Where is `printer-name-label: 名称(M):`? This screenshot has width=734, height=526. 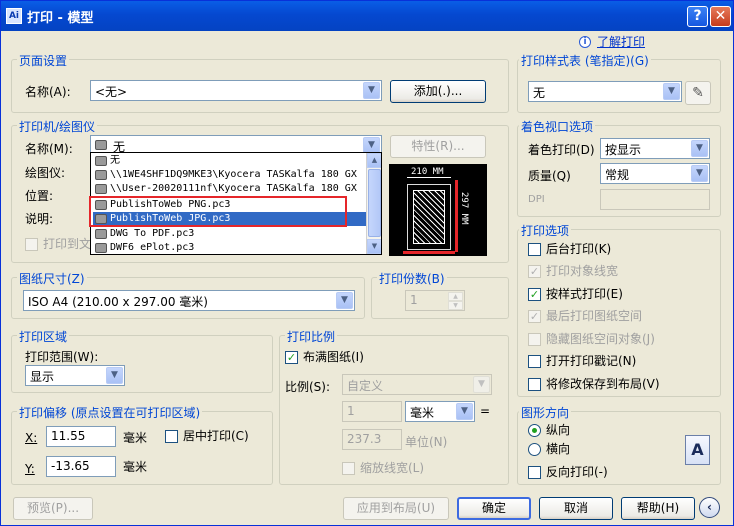
printer-name-label: 名称(M): is located at coordinates (49, 149).